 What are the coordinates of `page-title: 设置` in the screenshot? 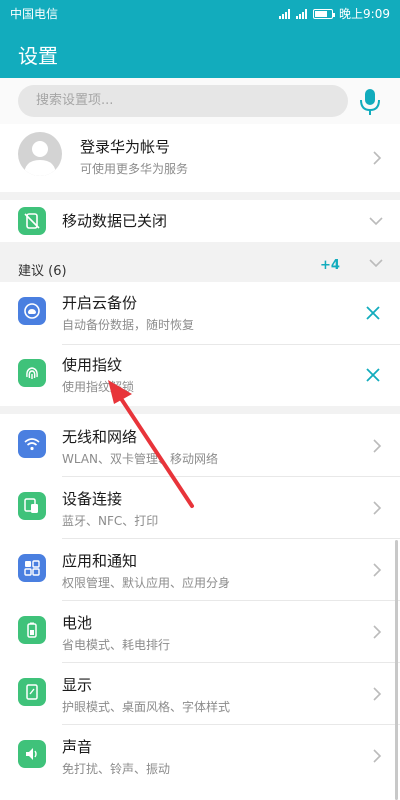 It's located at (38, 56).